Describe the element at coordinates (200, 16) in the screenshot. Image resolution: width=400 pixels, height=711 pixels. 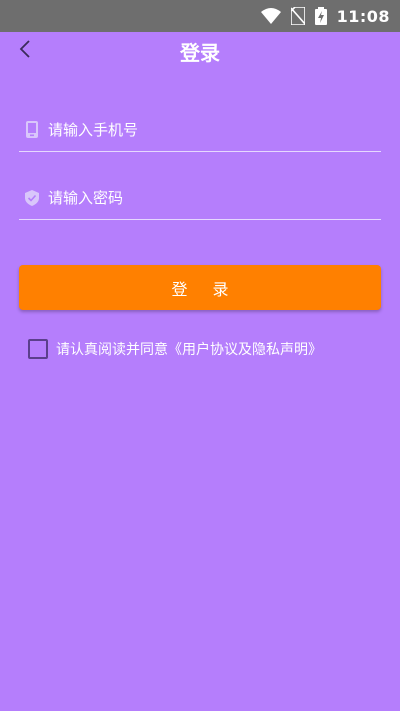
I see `status-bar: 11:08` at that location.